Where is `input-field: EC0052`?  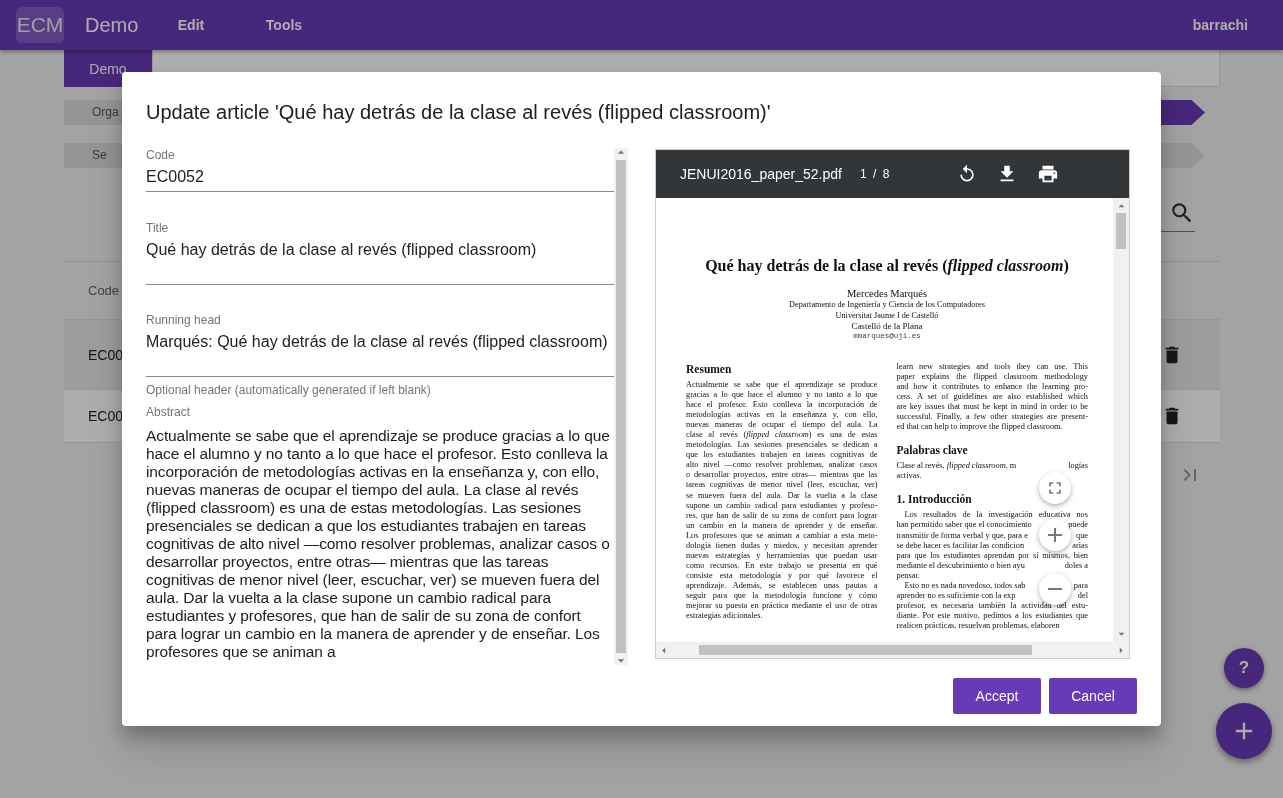
input-field: EC0052 is located at coordinates (380, 177).